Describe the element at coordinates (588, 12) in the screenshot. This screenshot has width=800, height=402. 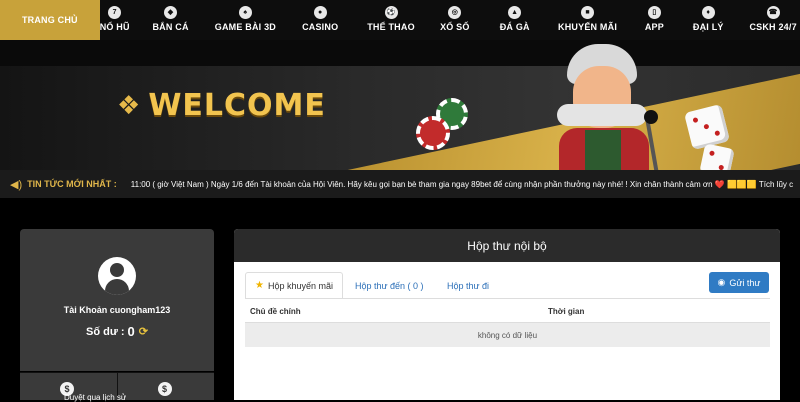
I see `gift-icon: ■` at that location.